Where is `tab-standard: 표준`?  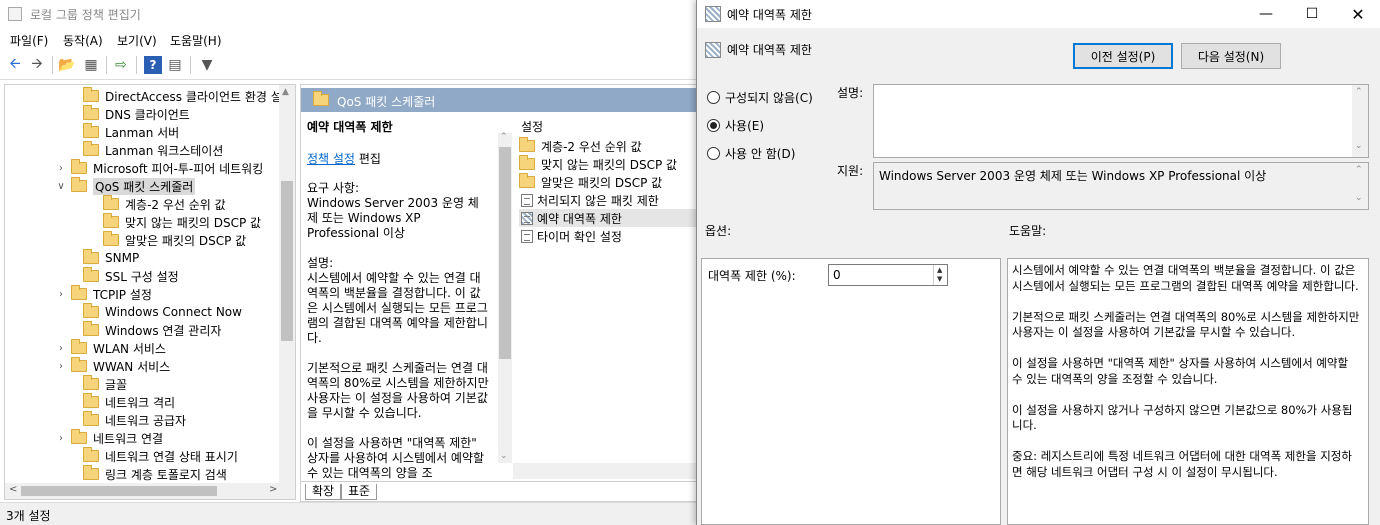 tab-standard: 표준 is located at coordinates (359, 492).